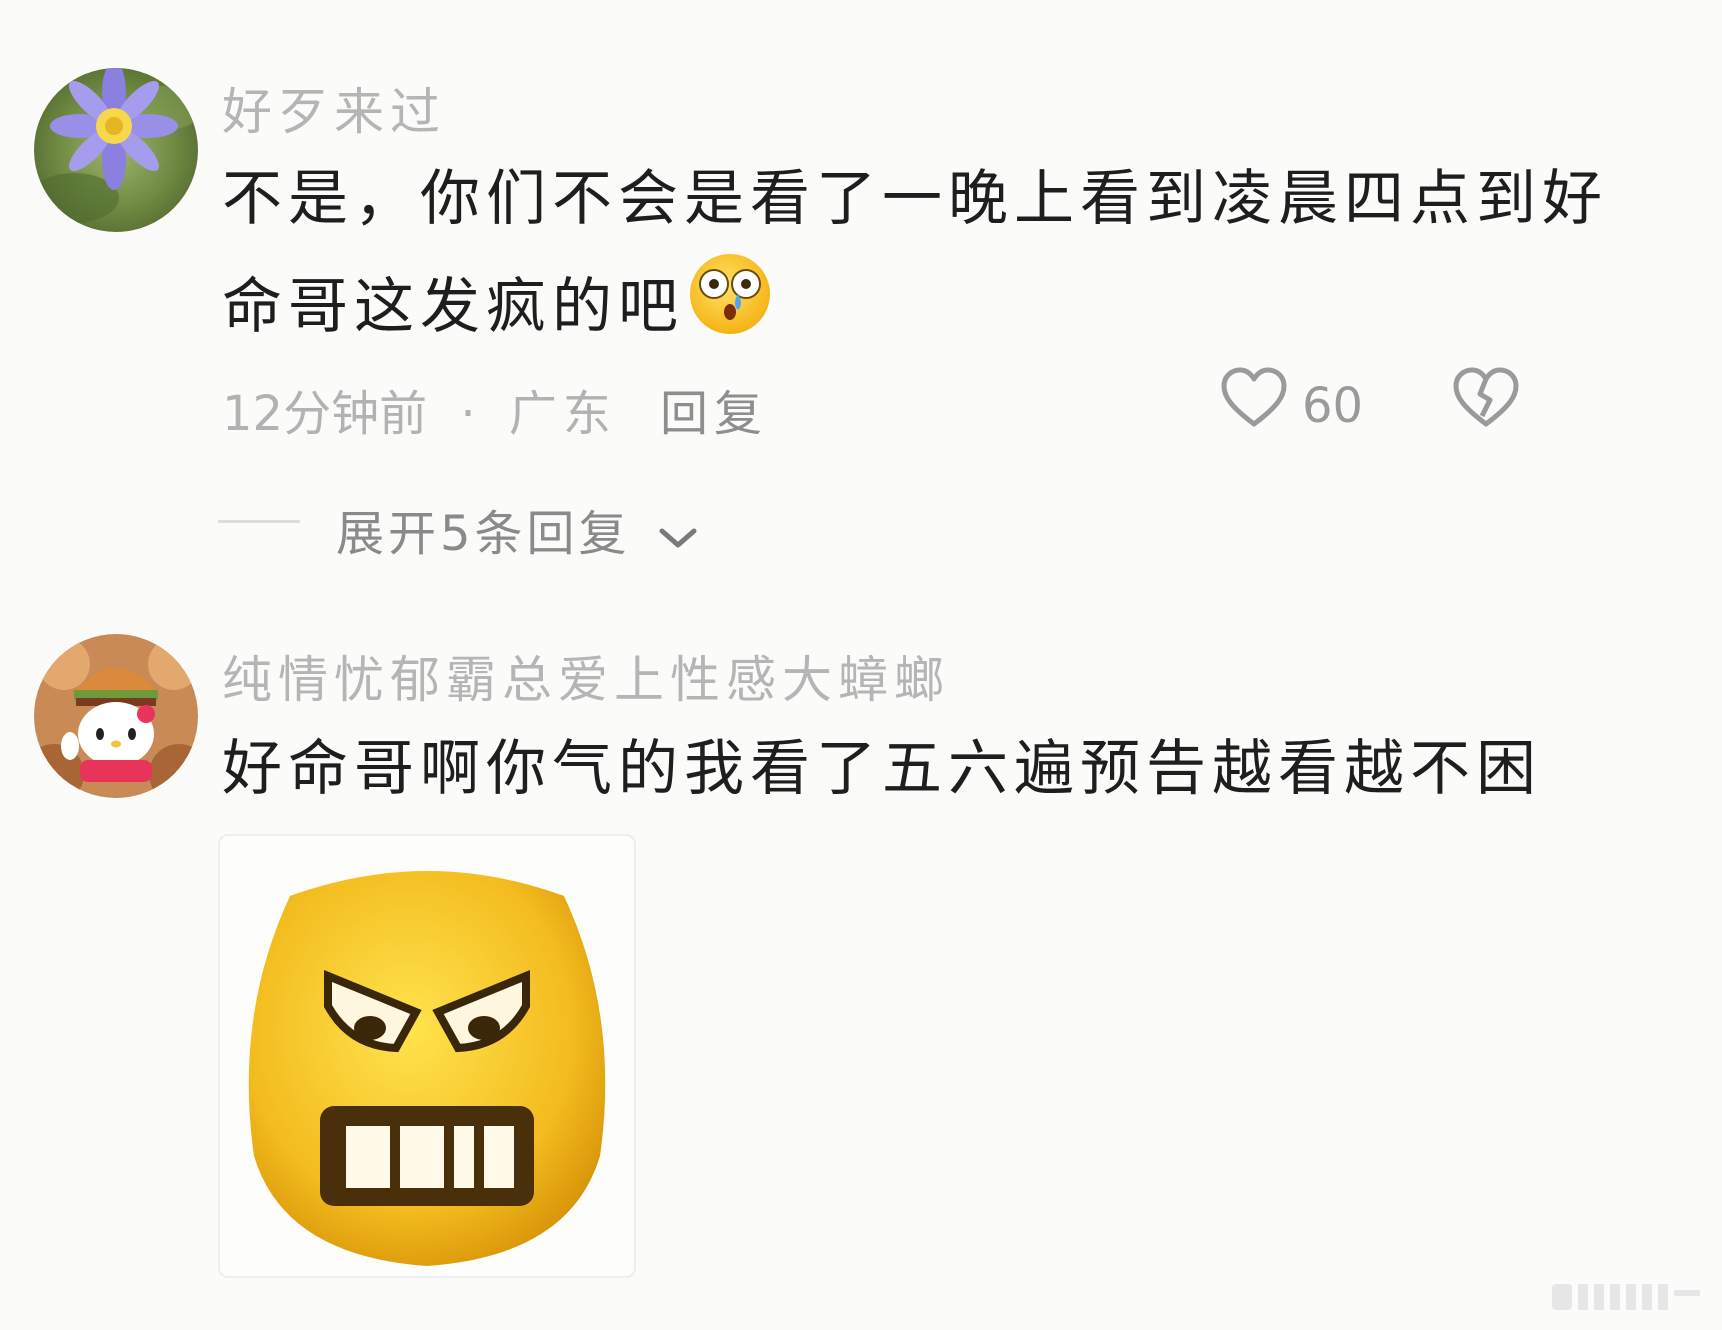  I want to click on comment-text-body: 不是，你们不会是看了一晚上看到凌晨四点到好命哥这发疯的吧, so click(915, 253).